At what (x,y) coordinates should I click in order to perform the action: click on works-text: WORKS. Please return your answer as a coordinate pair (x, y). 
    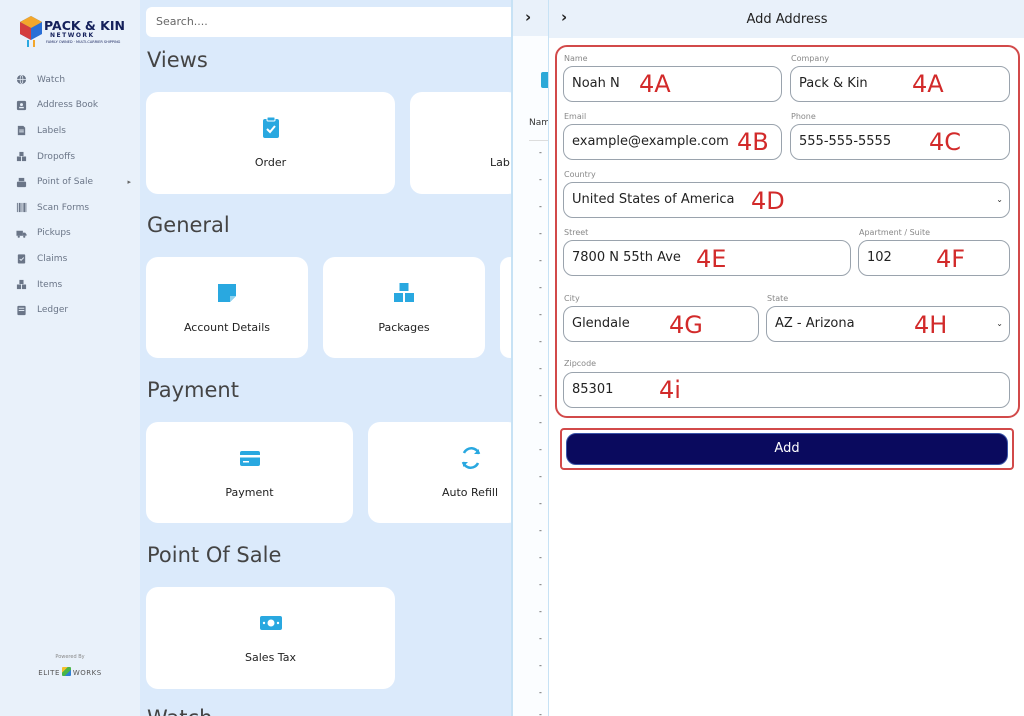
    Looking at the image, I should click on (87, 673).